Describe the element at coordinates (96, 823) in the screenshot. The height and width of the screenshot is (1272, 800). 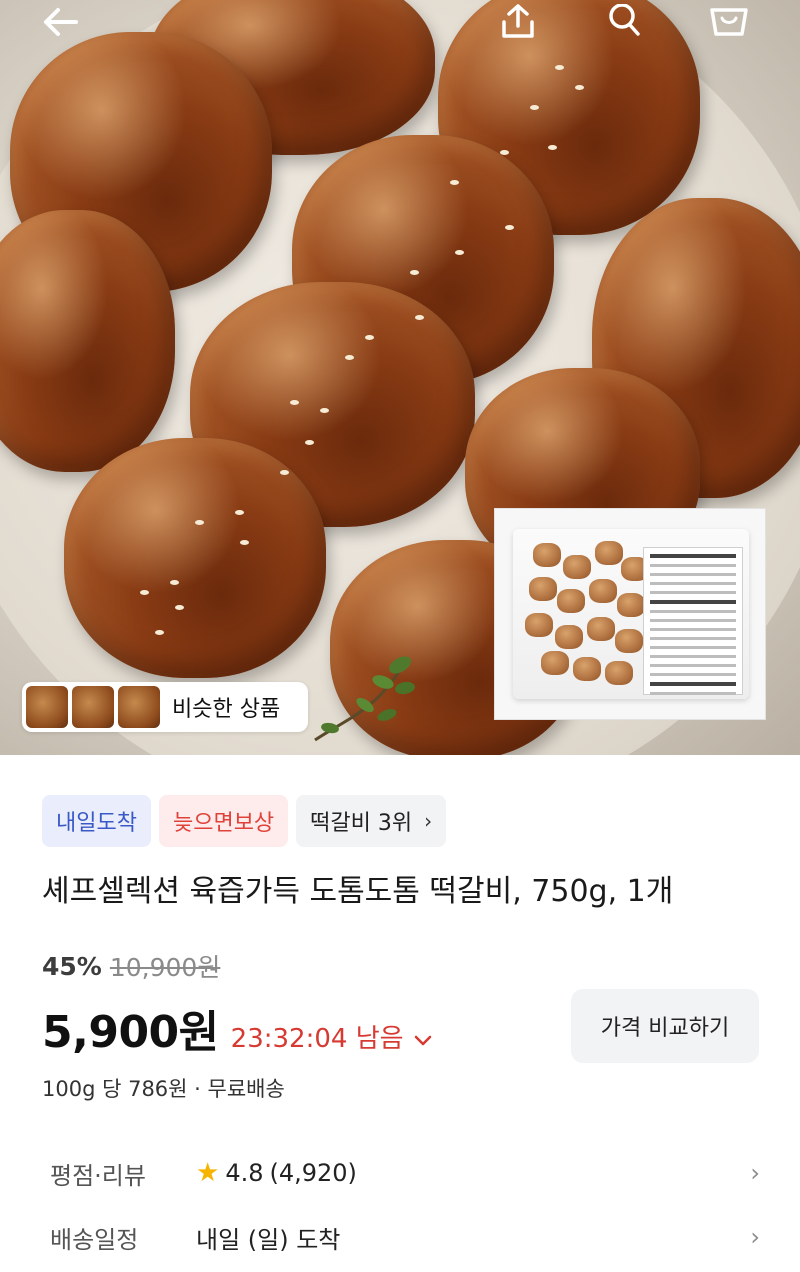
I see `badge-label: 내일도착` at that location.